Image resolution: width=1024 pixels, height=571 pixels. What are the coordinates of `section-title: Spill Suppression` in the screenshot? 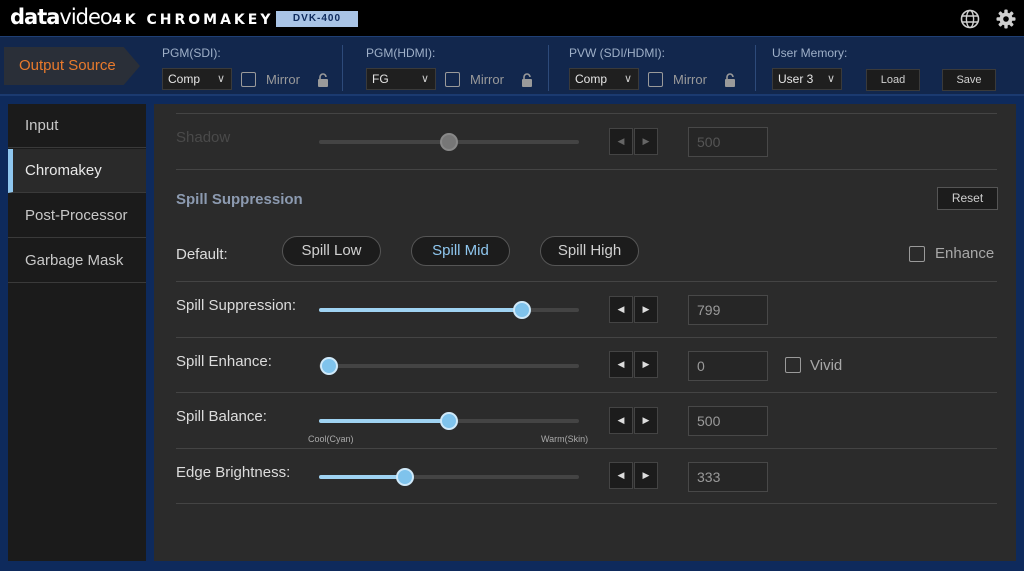 It's located at (239, 199).